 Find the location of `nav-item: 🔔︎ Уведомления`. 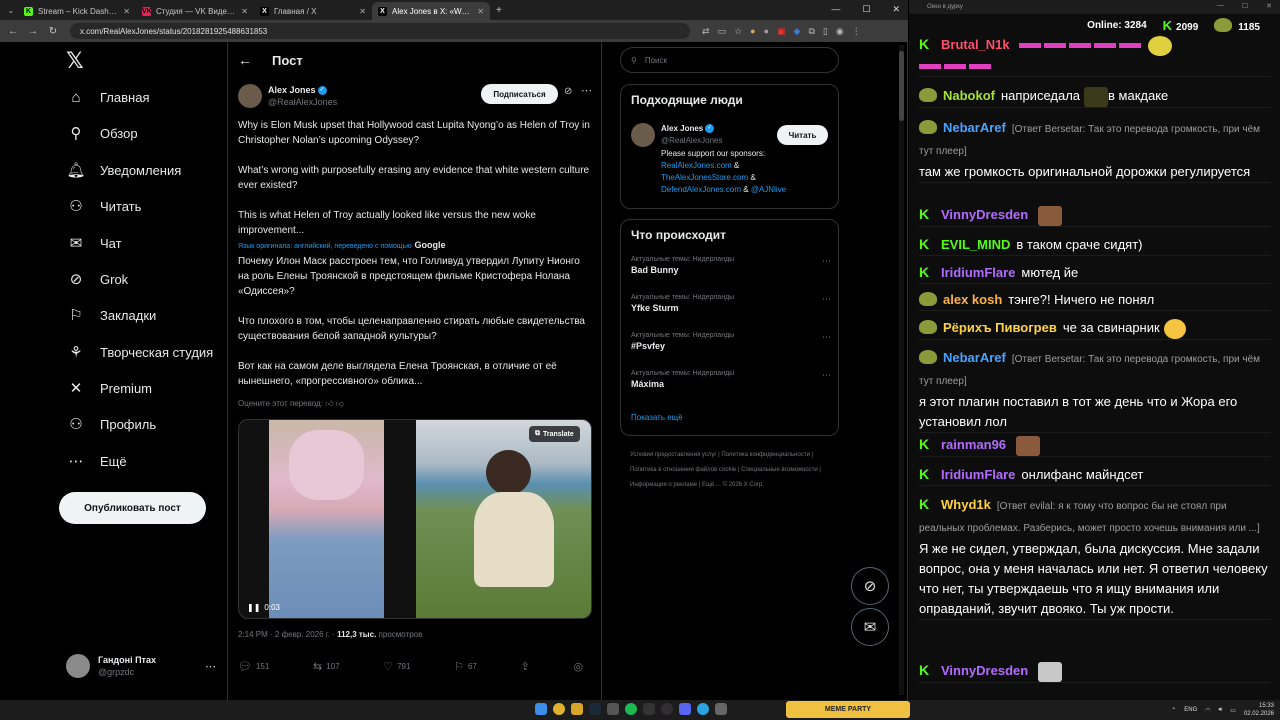

nav-item: 🔔︎ Уведомления is located at coordinates (123, 170).